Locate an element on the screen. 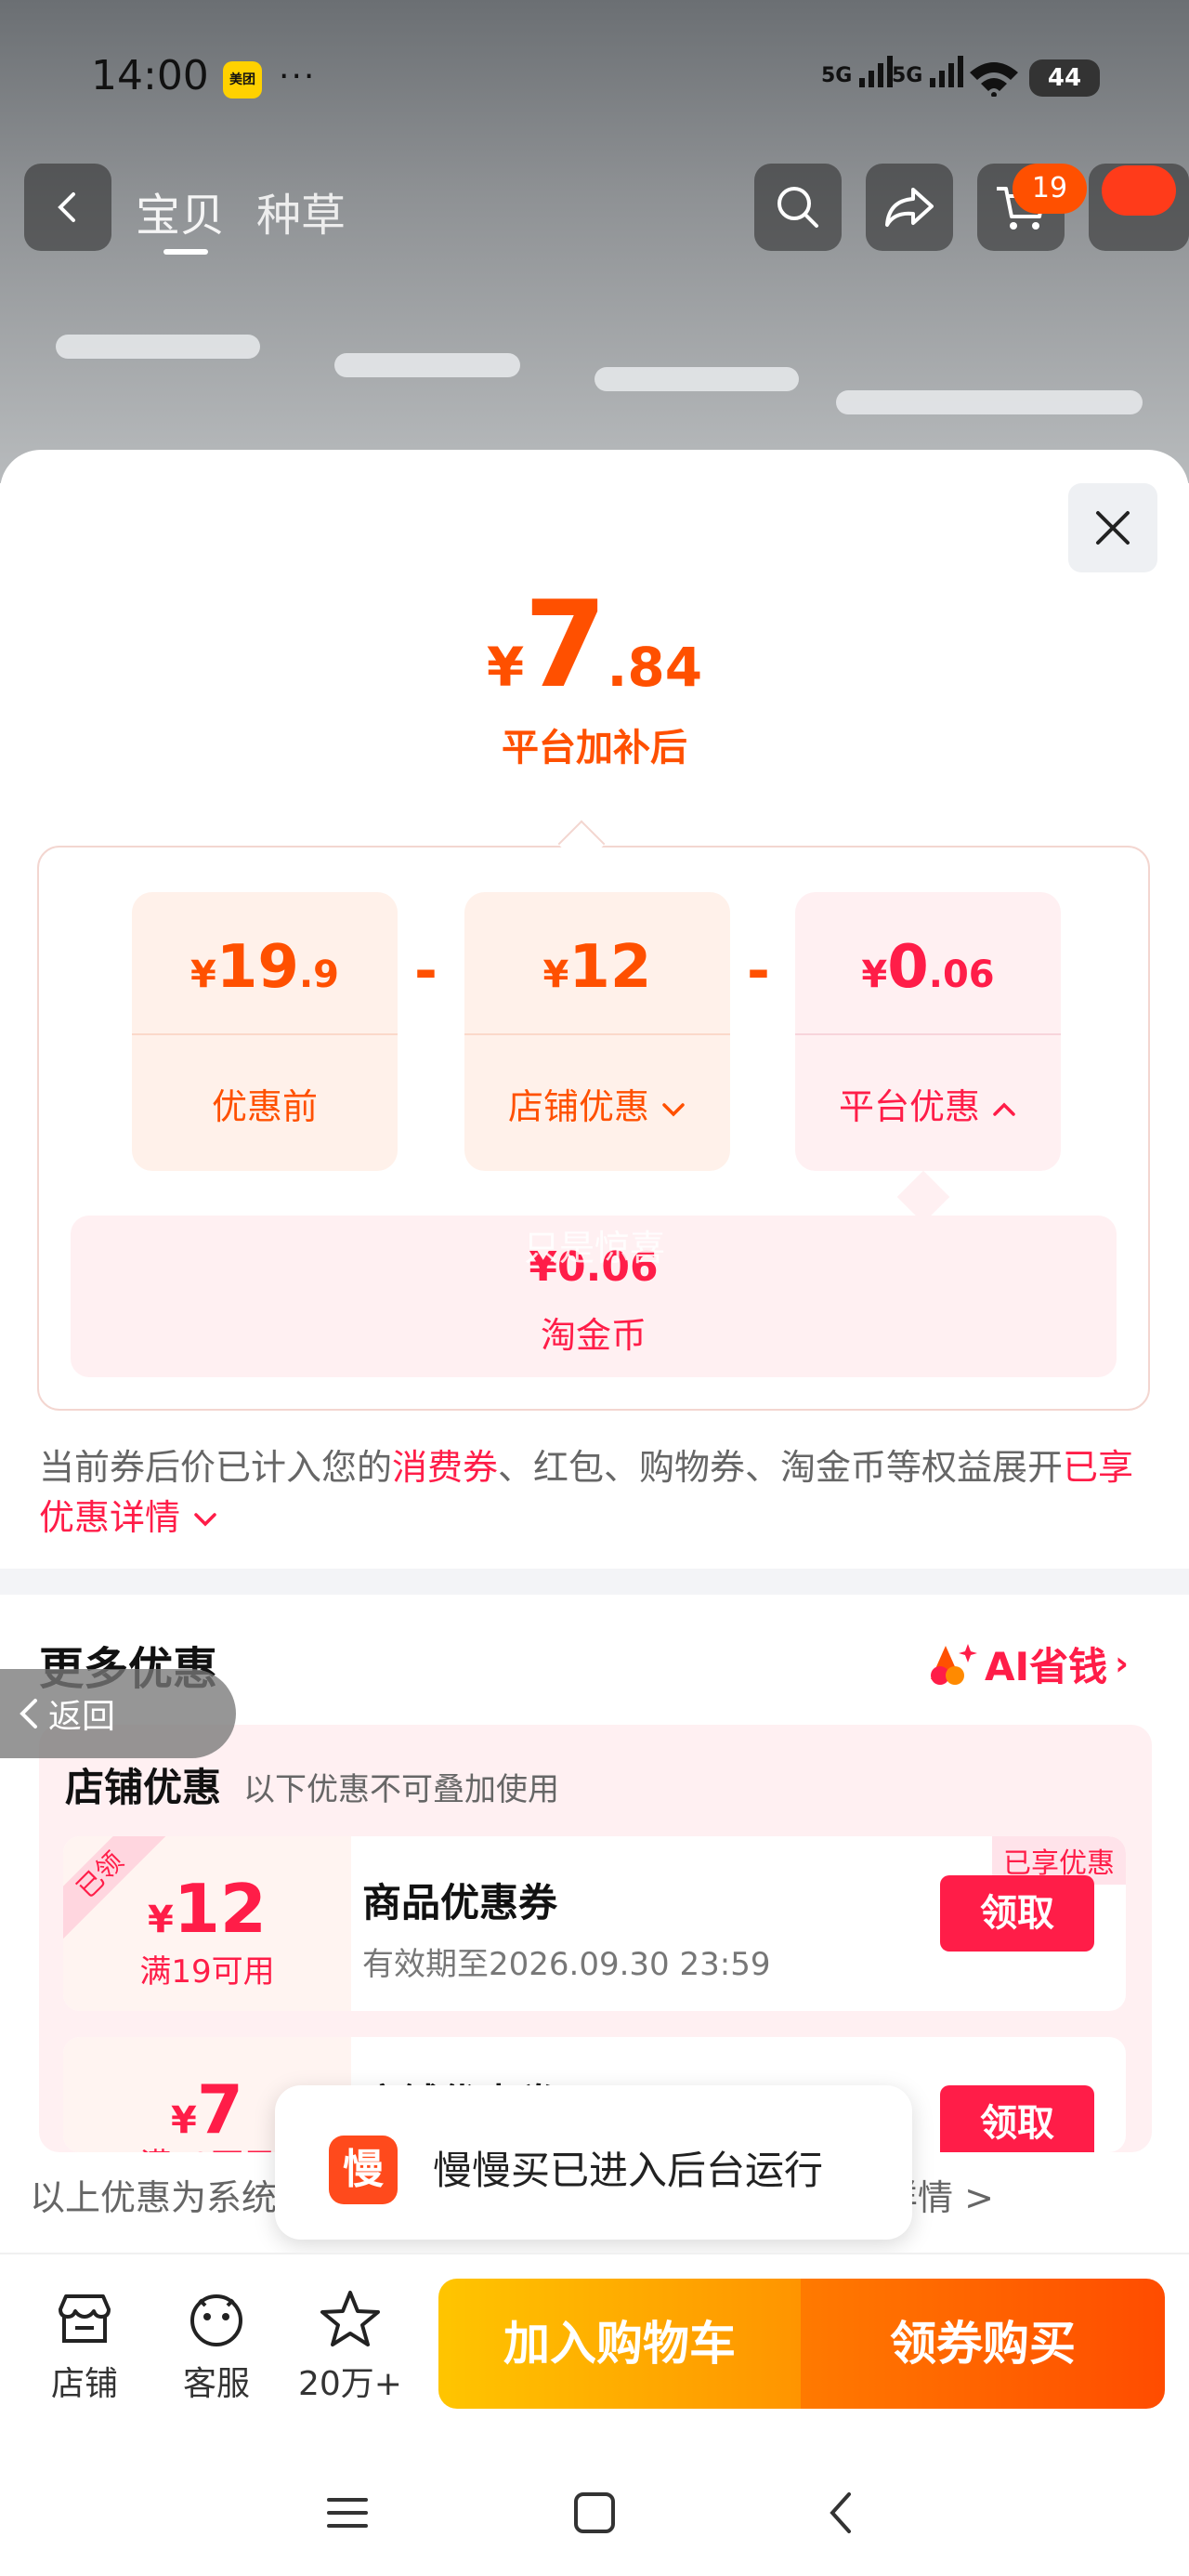 This screenshot has width=1189, height=2576. store-discount-label: 店铺优惠 is located at coordinates (578, 1106).